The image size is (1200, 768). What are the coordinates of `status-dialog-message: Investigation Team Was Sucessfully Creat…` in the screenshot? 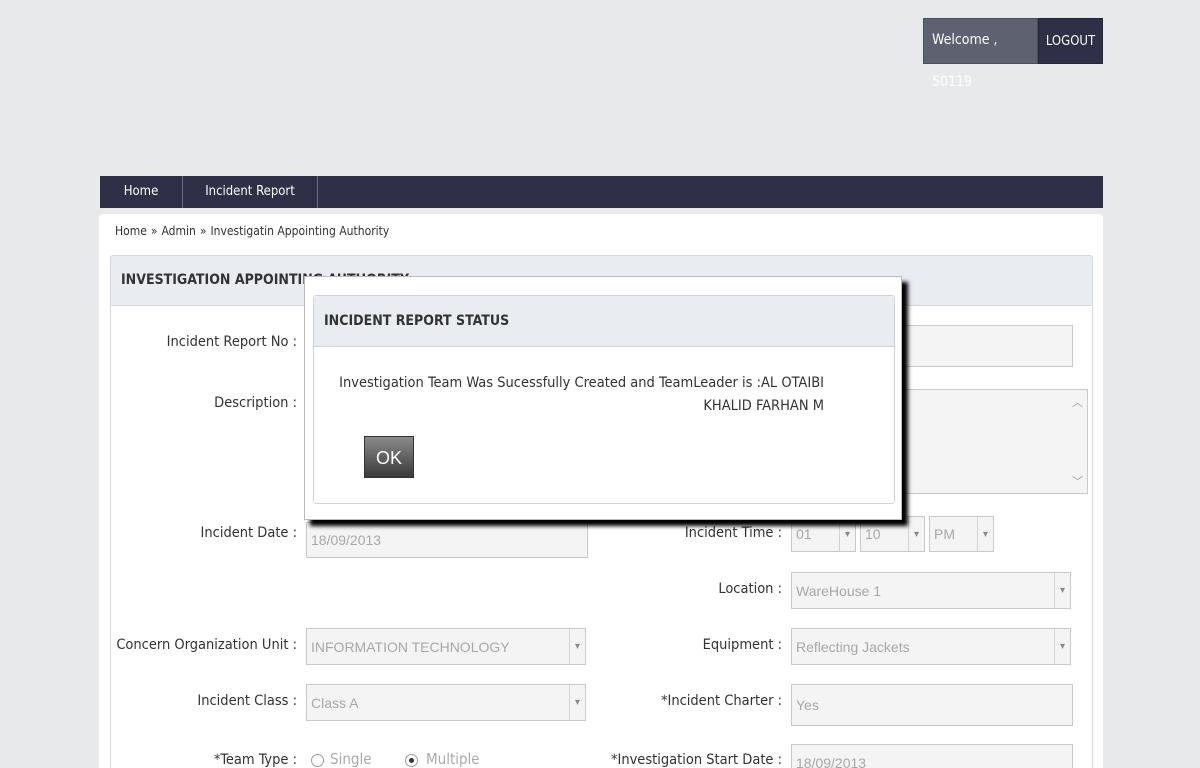 It's located at (580, 395).